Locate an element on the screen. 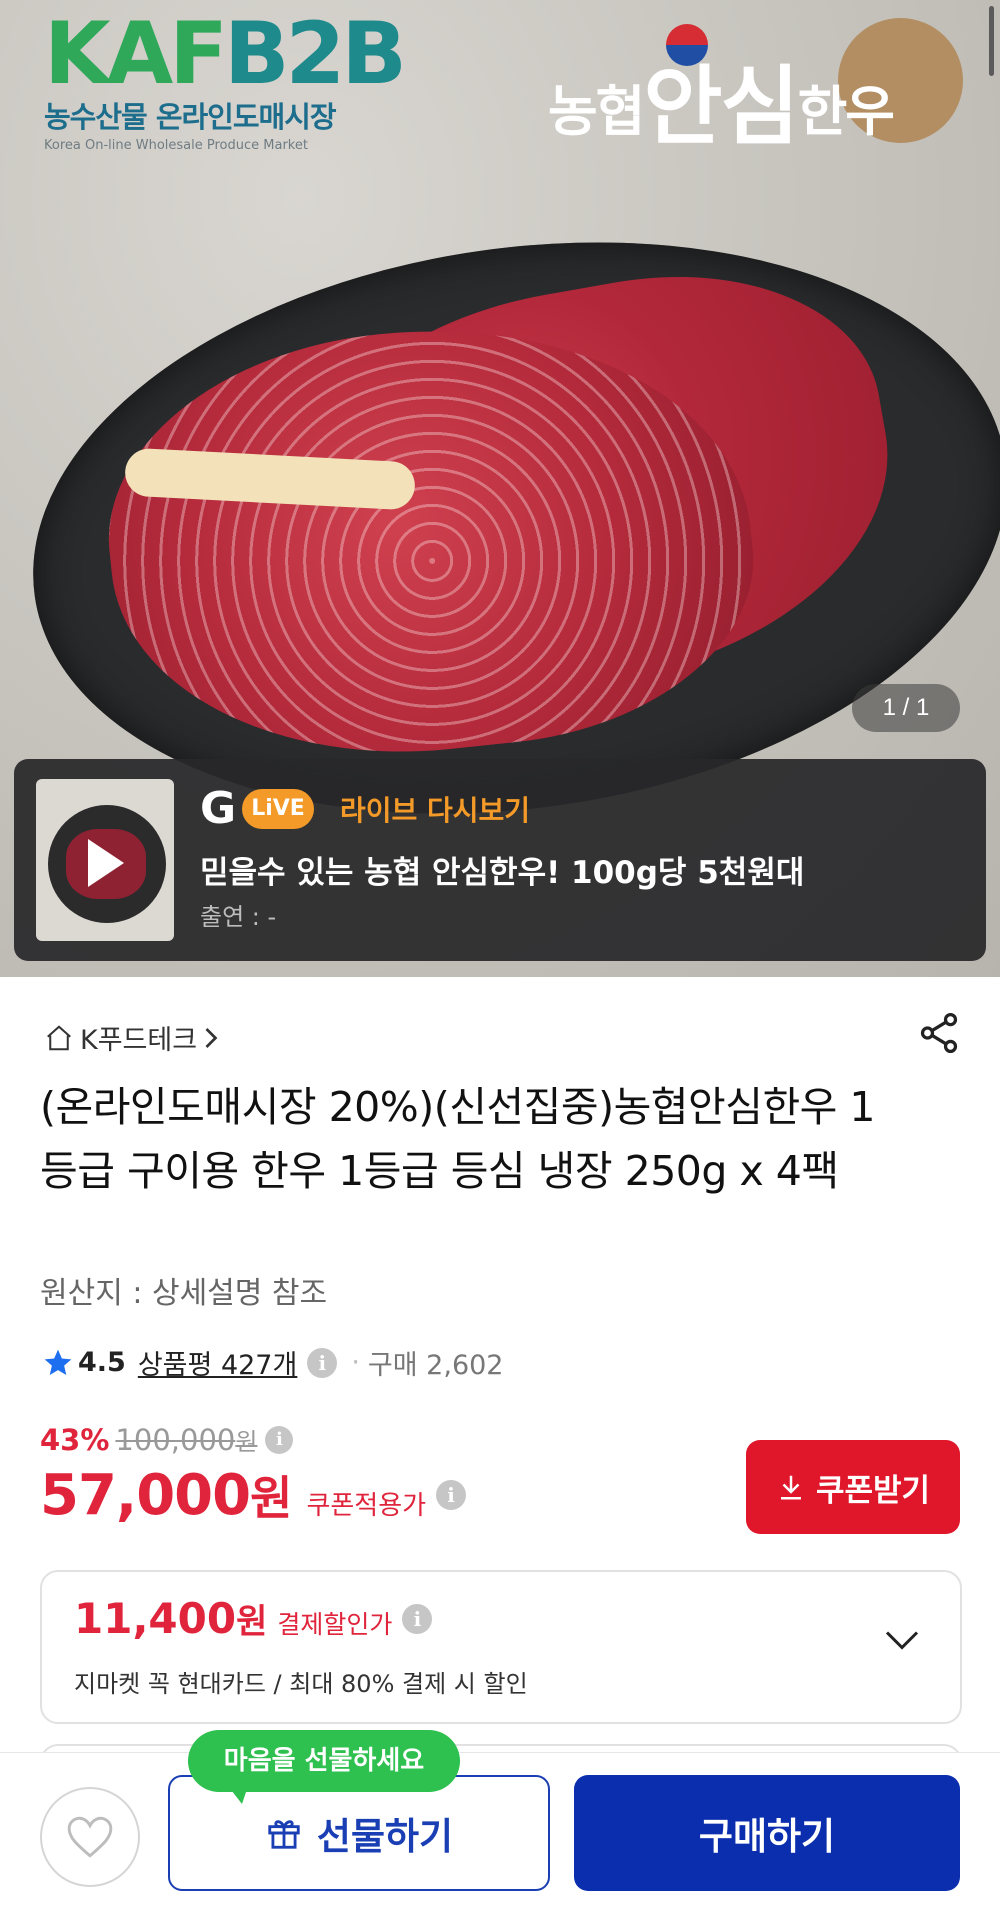 The height and width of the screenshot is (1916, 1000). star-icon is located at coordinates (58, 1362).